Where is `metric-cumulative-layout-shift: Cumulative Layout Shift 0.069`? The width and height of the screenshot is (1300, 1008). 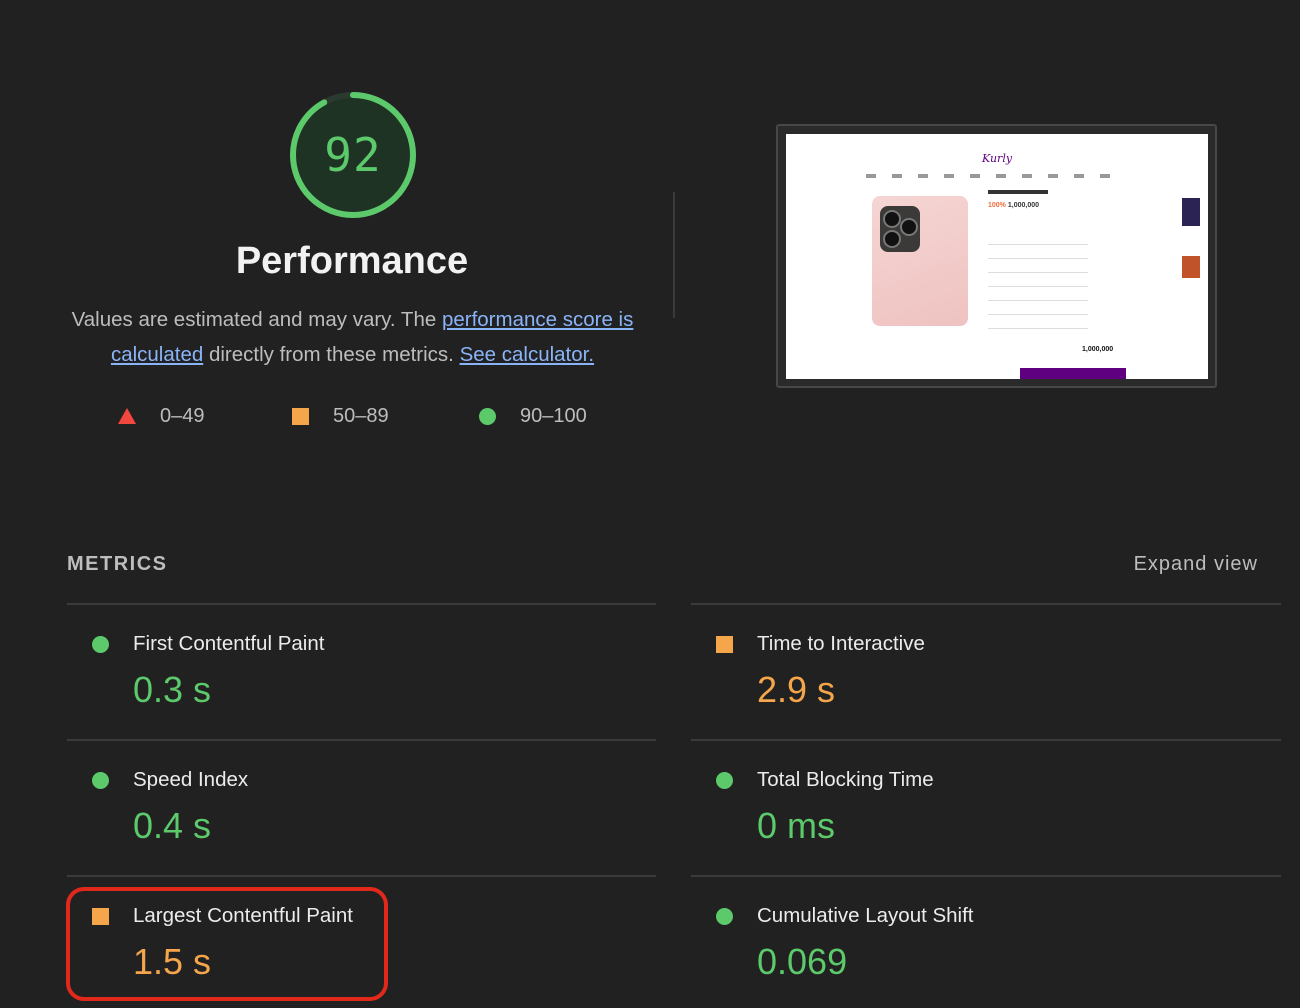
metric-cumulative-layout-shift: Cumulative Layout Shift 0.069 is located at coordinates (971, 942).